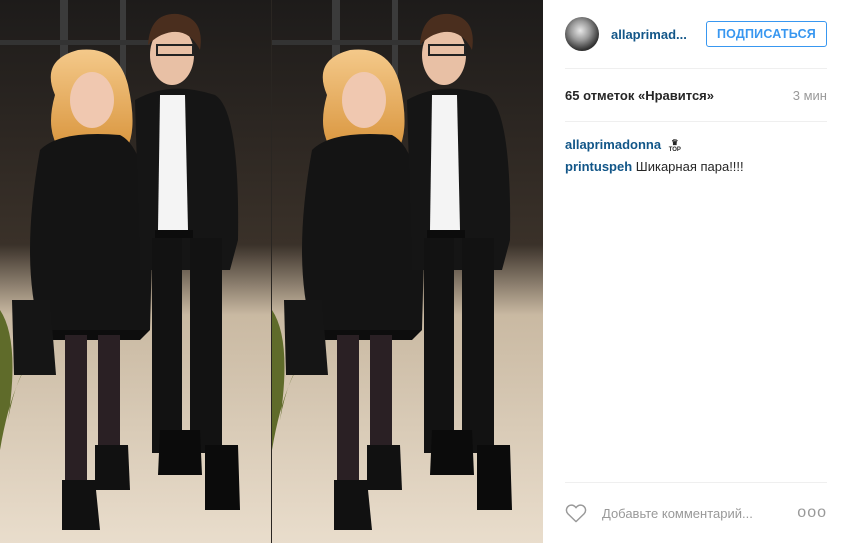  What do you see at coordinates (696, 145) in the screenshot?
I see `comment-item: allaprimadonna ♛ TOP` at bounding box center [696, 145].